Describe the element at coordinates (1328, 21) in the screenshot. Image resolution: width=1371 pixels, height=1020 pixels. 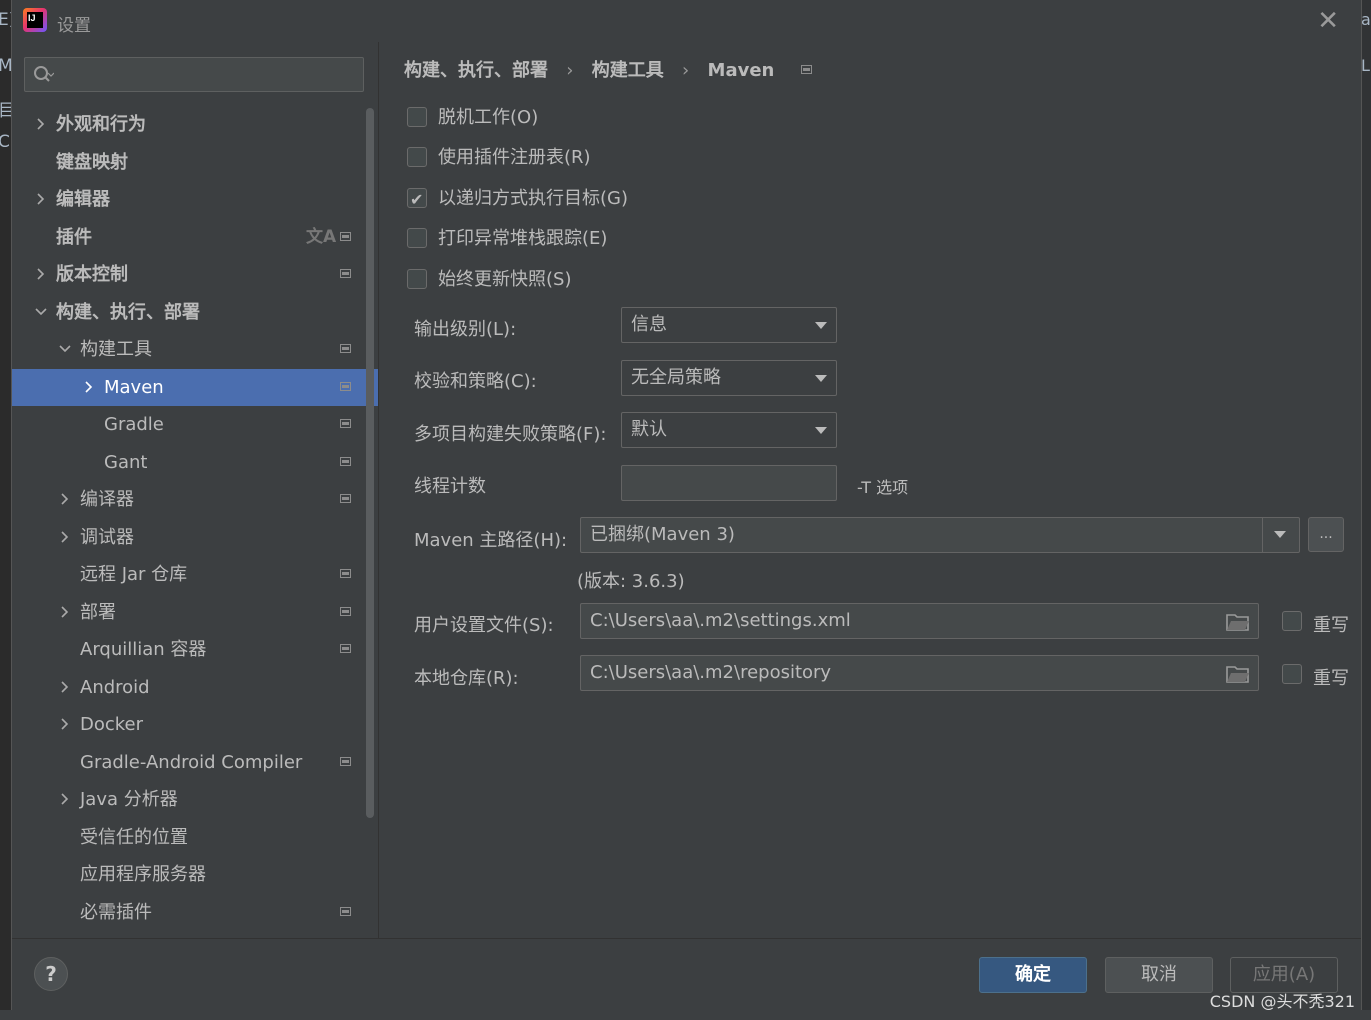
I see `close-icon: ✕` at that location.